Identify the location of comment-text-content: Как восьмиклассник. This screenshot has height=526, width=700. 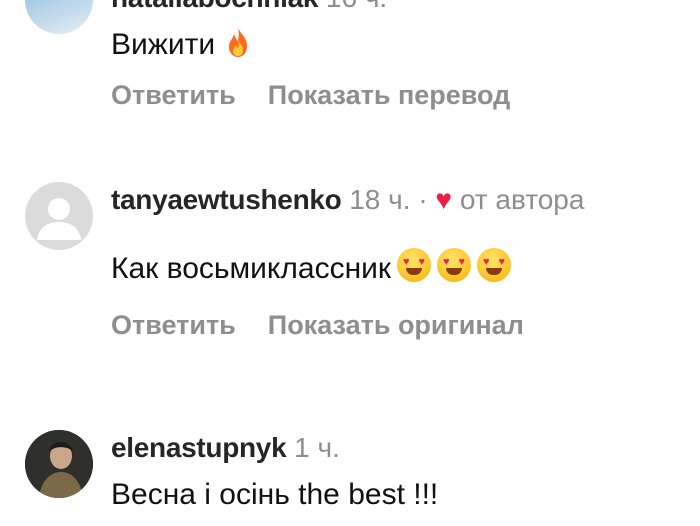
(251, 268).